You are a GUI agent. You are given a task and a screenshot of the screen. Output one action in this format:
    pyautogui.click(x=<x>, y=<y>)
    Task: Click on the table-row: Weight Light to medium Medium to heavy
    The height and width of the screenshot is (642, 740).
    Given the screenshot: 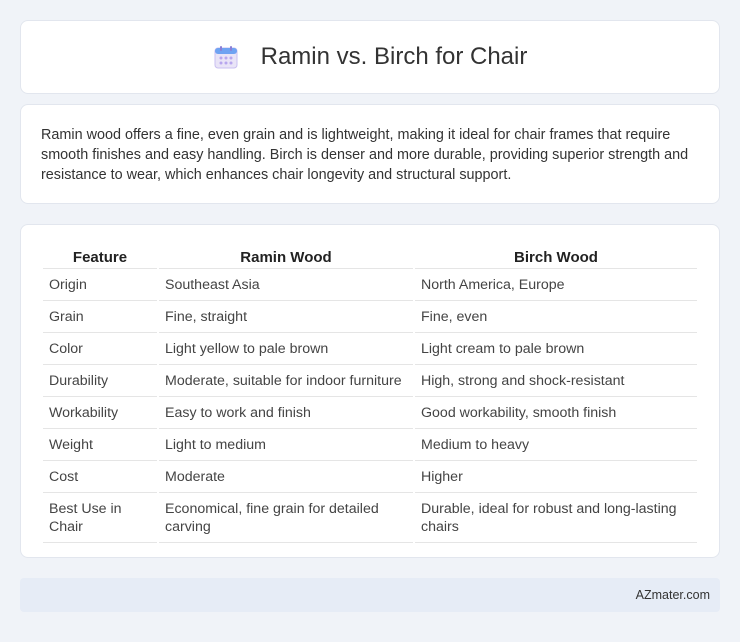 What is the action you would take?
    pyautogui.click(x=370, y=445)
    